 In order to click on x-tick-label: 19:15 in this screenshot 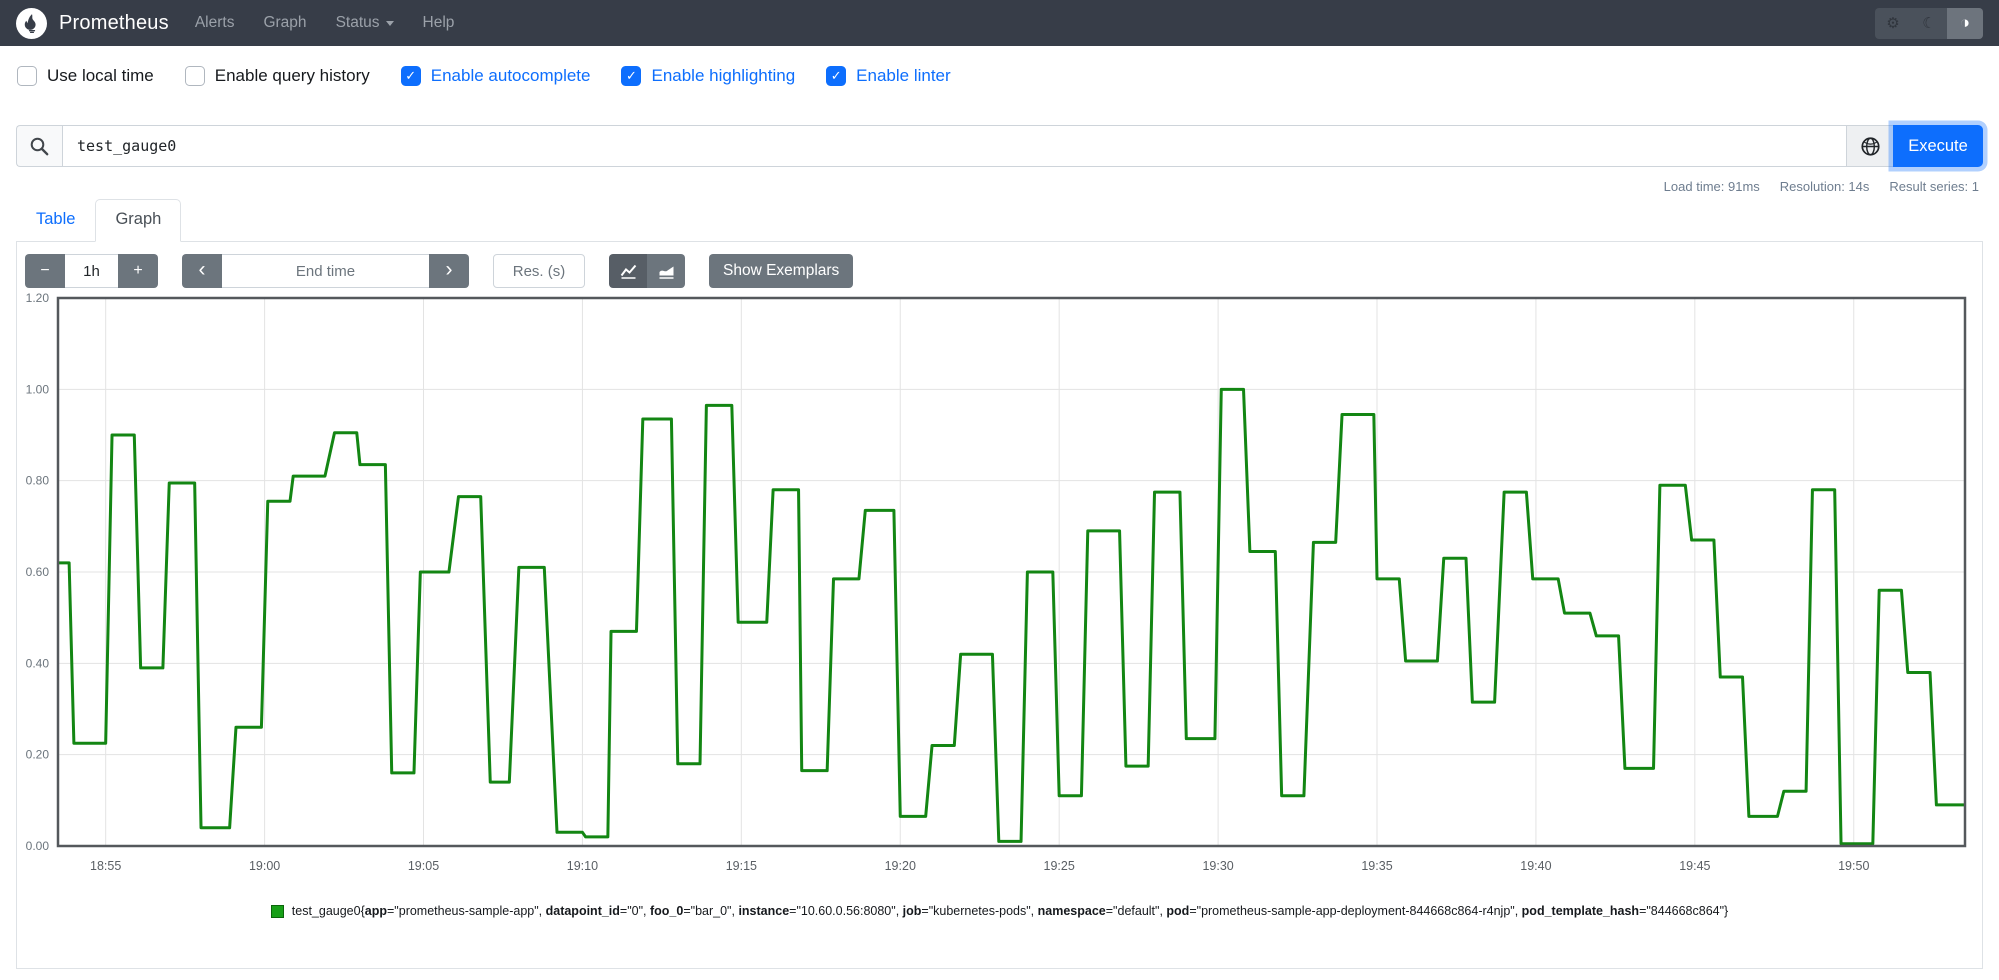, I will do `click(741, 866)`.